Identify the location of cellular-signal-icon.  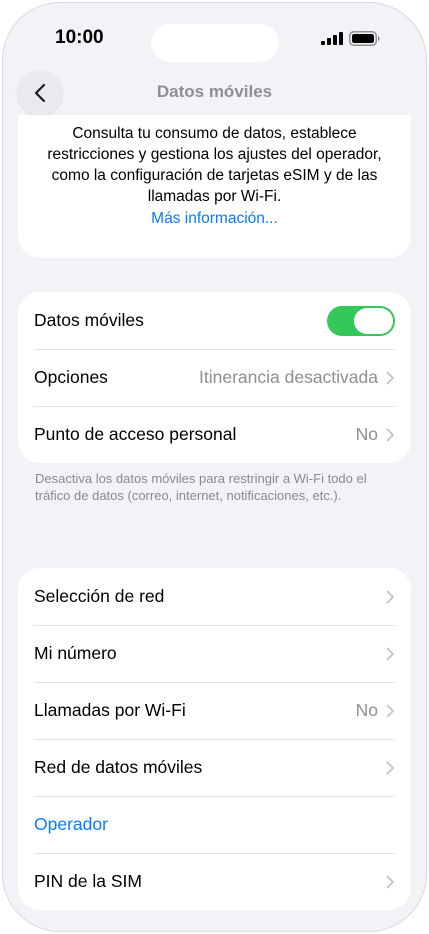
(332, 38).